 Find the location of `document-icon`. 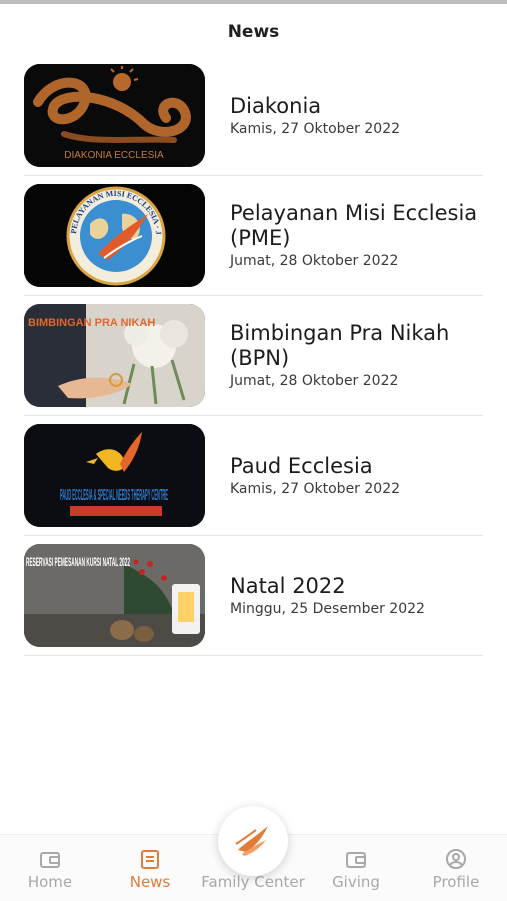

document-icon is located at coordinates (150, 859).